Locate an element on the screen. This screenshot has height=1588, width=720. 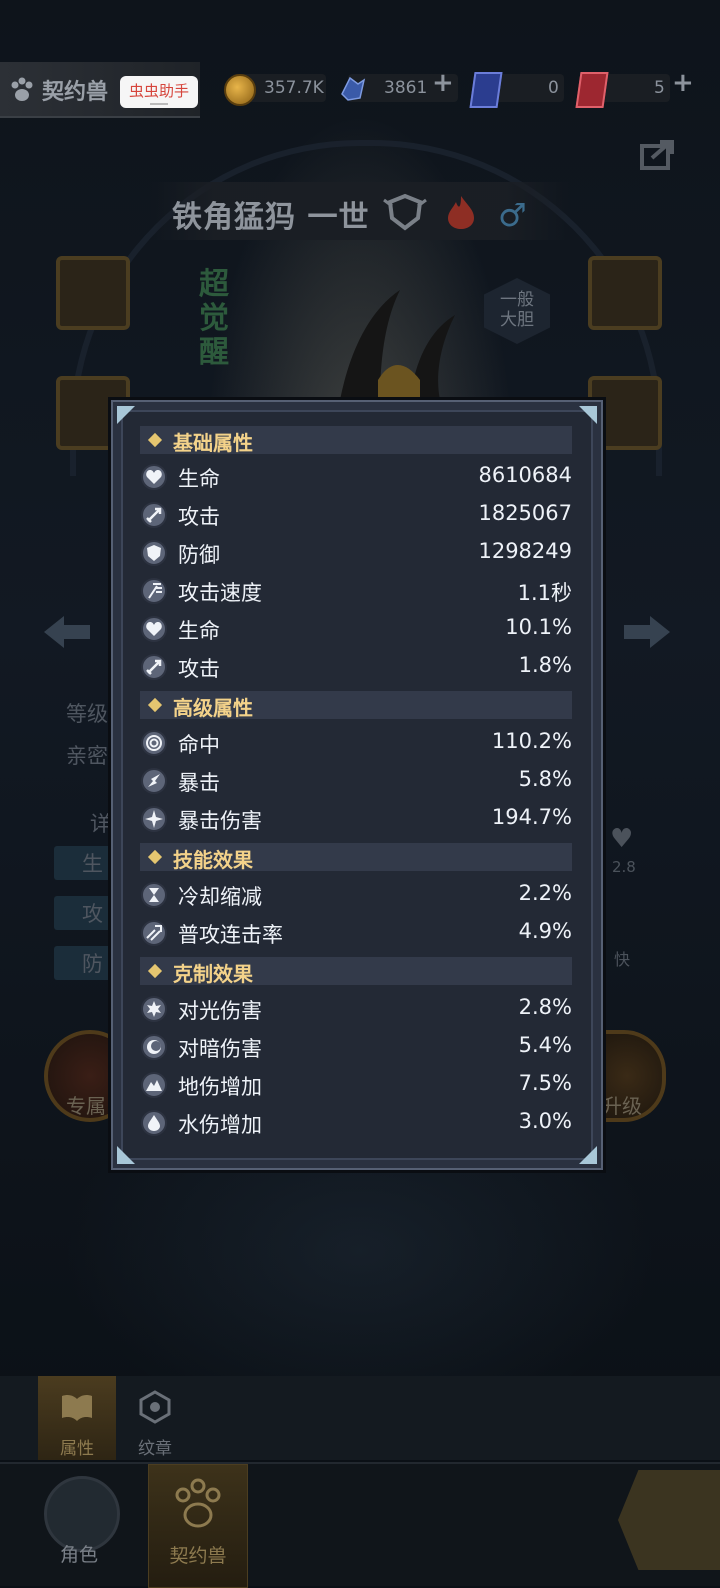
stat-value: 4.9% is located at coordinates (545, 931).